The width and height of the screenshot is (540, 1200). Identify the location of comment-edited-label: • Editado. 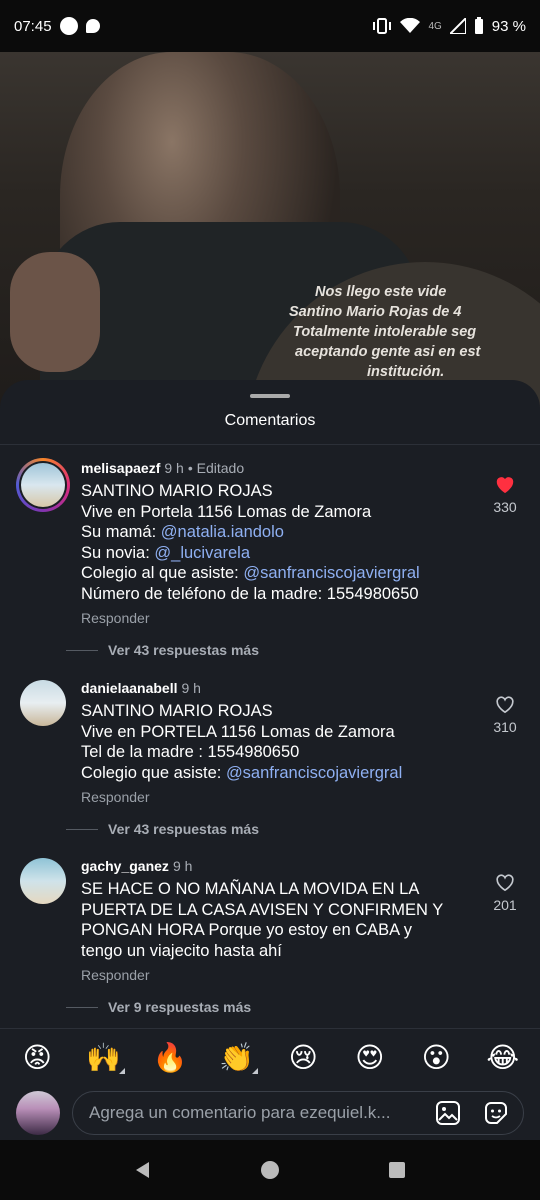
(216, 468).